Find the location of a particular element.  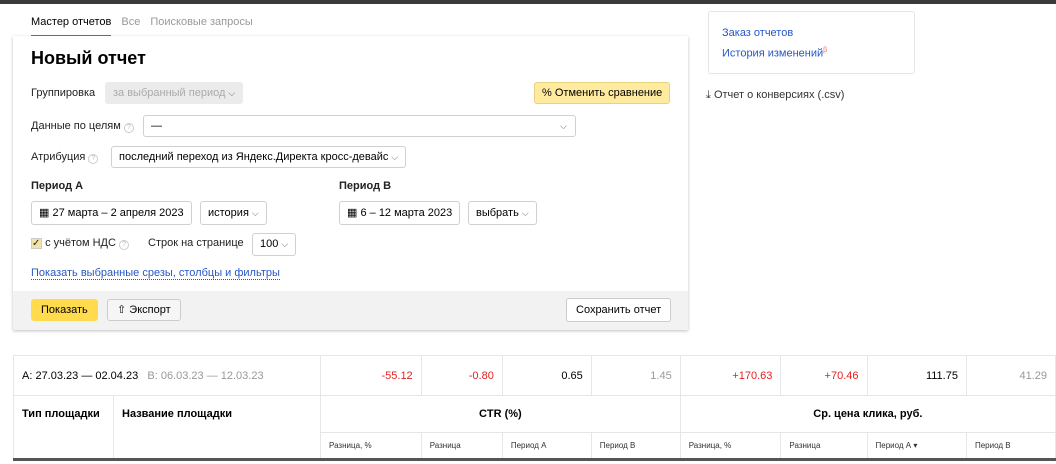

download-icon: ⤓ is located at coordinates (708, 95).